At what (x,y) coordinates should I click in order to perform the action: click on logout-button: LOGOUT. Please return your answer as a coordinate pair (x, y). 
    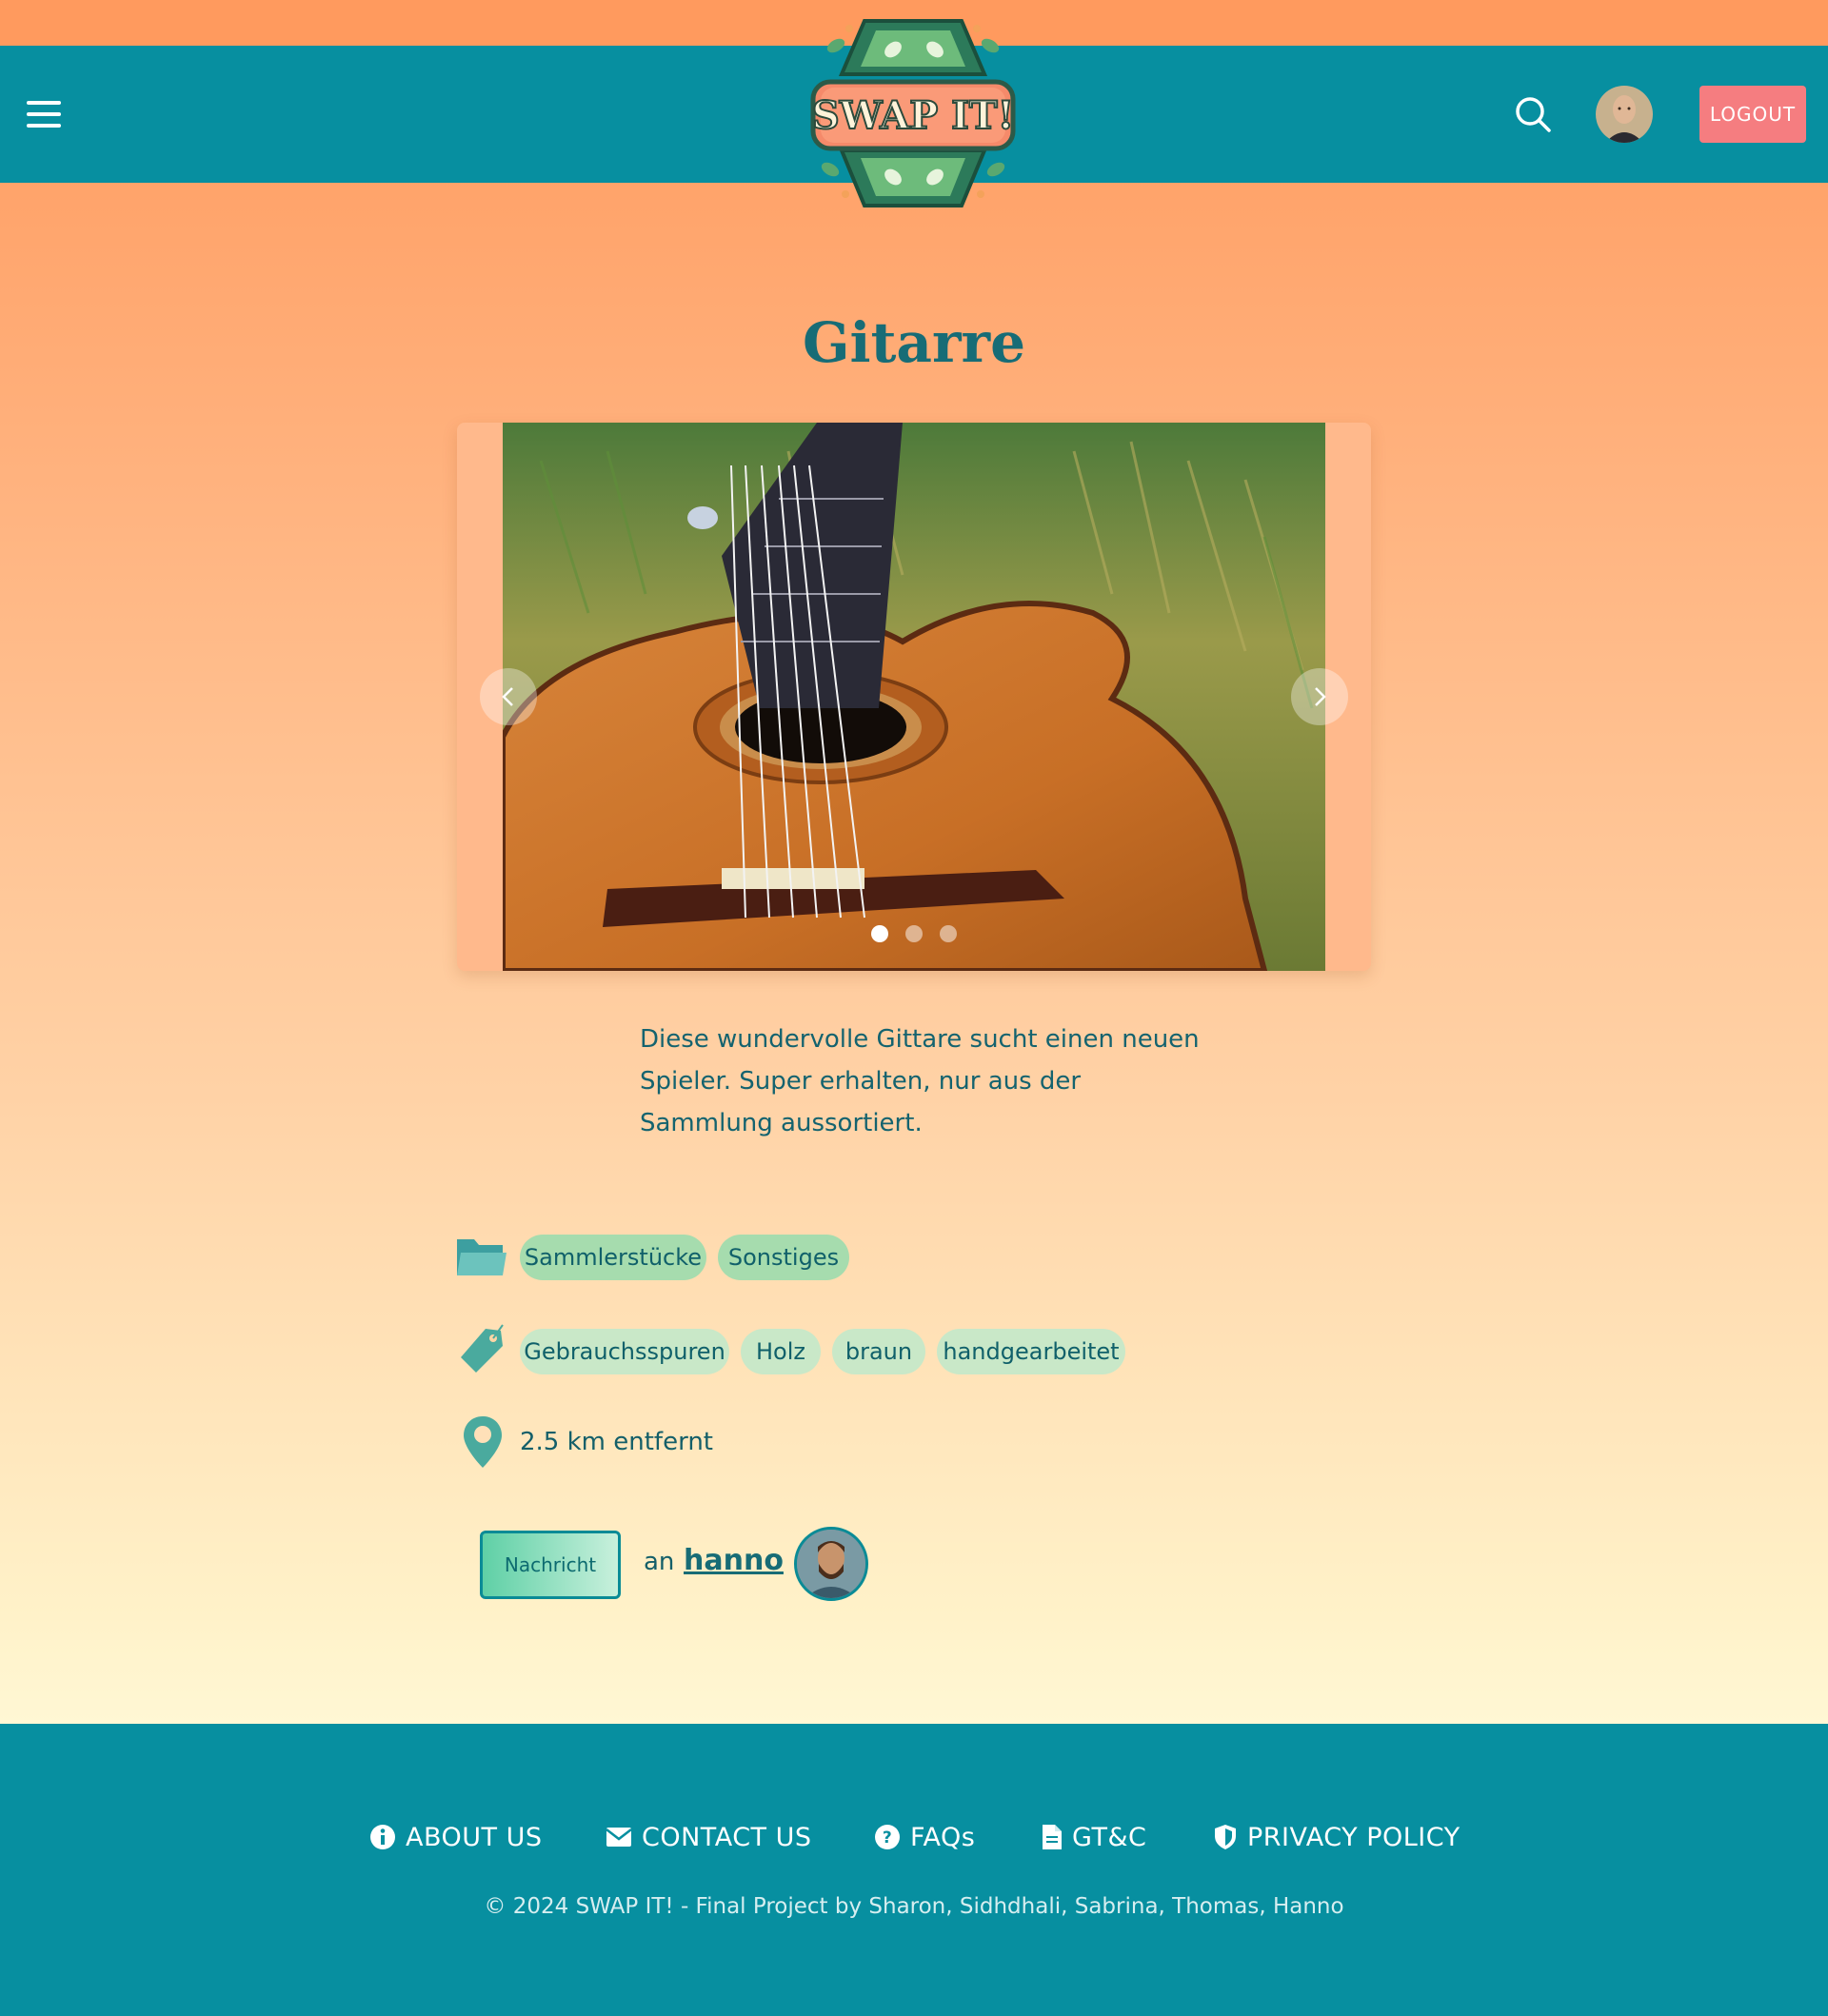
    Looking at the image, I should click on (1752, 115).